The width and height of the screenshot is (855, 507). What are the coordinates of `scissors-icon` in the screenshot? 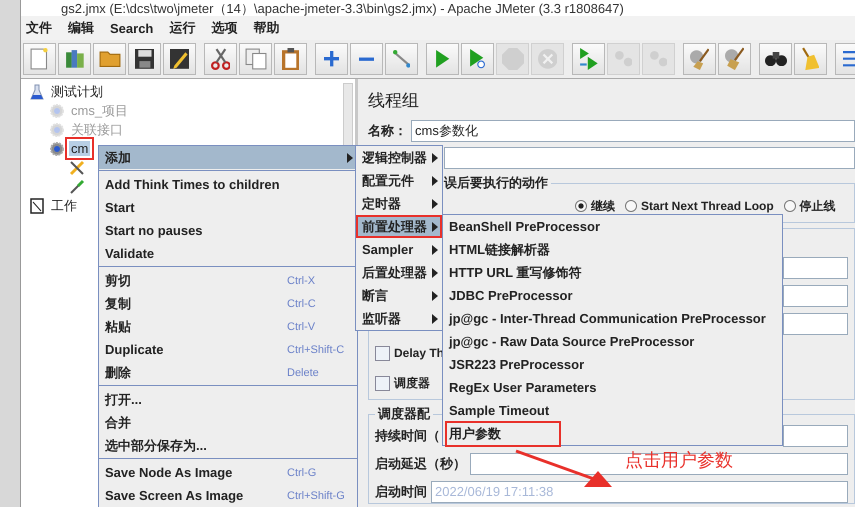 It's located at (220, 59).